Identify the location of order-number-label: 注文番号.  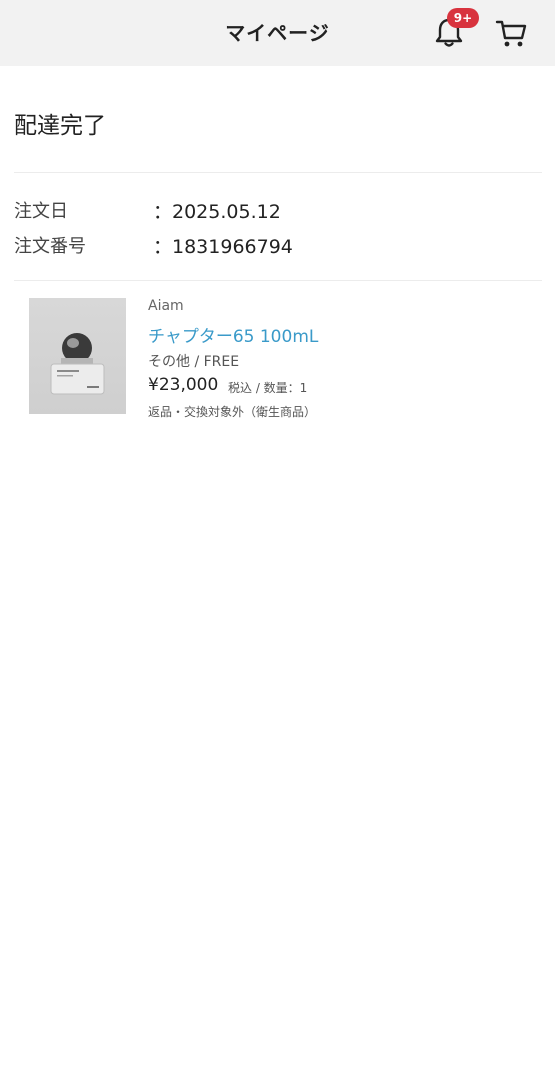
(50, 246).